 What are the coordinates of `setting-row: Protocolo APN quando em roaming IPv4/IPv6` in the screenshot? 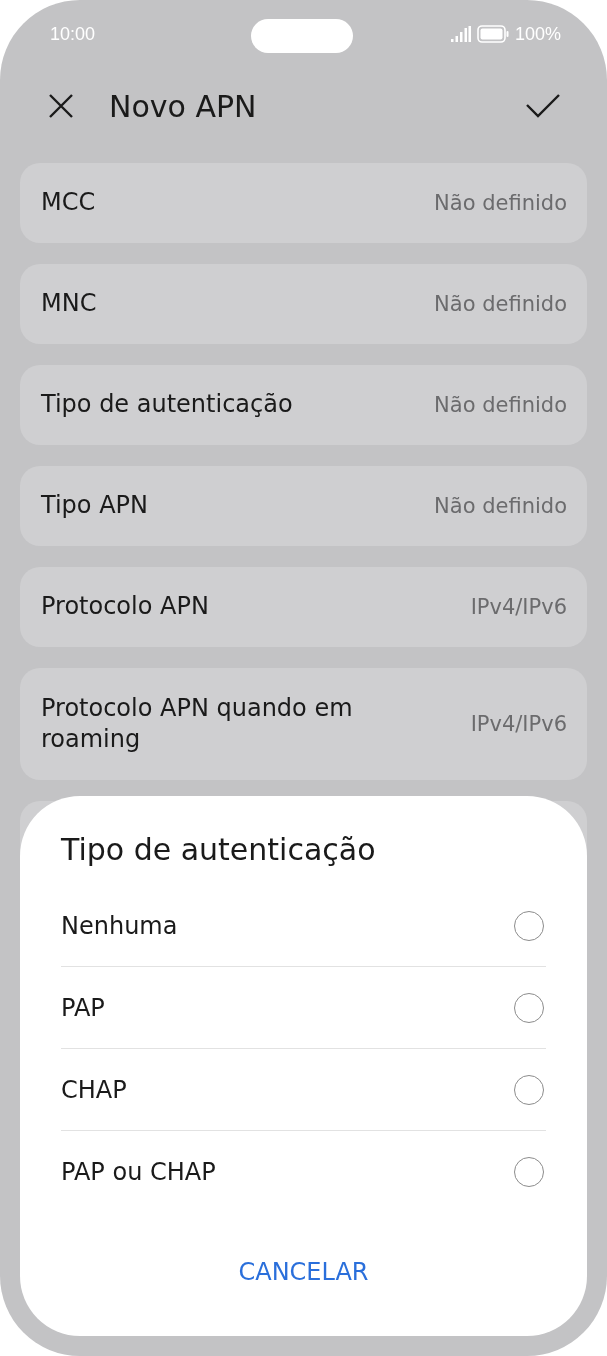 It's located at (303, 724).